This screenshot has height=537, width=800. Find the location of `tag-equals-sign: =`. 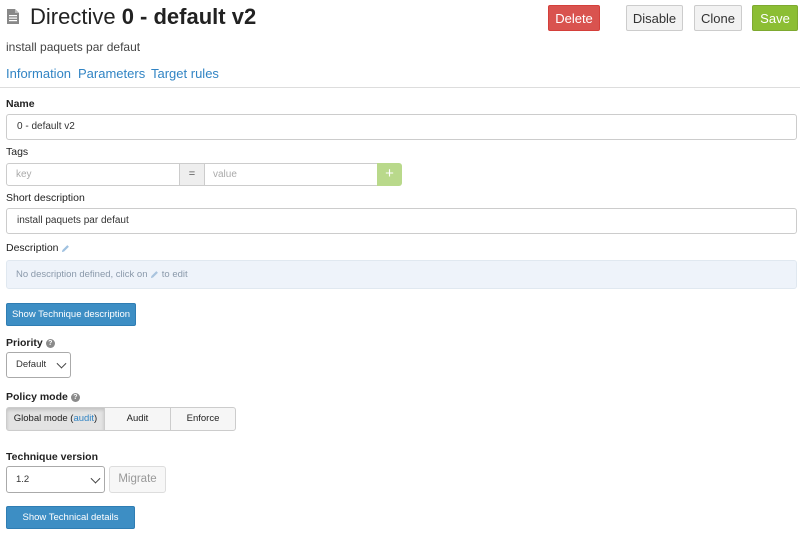

tag-equals-sign: = is located at coordinates (192, 174).